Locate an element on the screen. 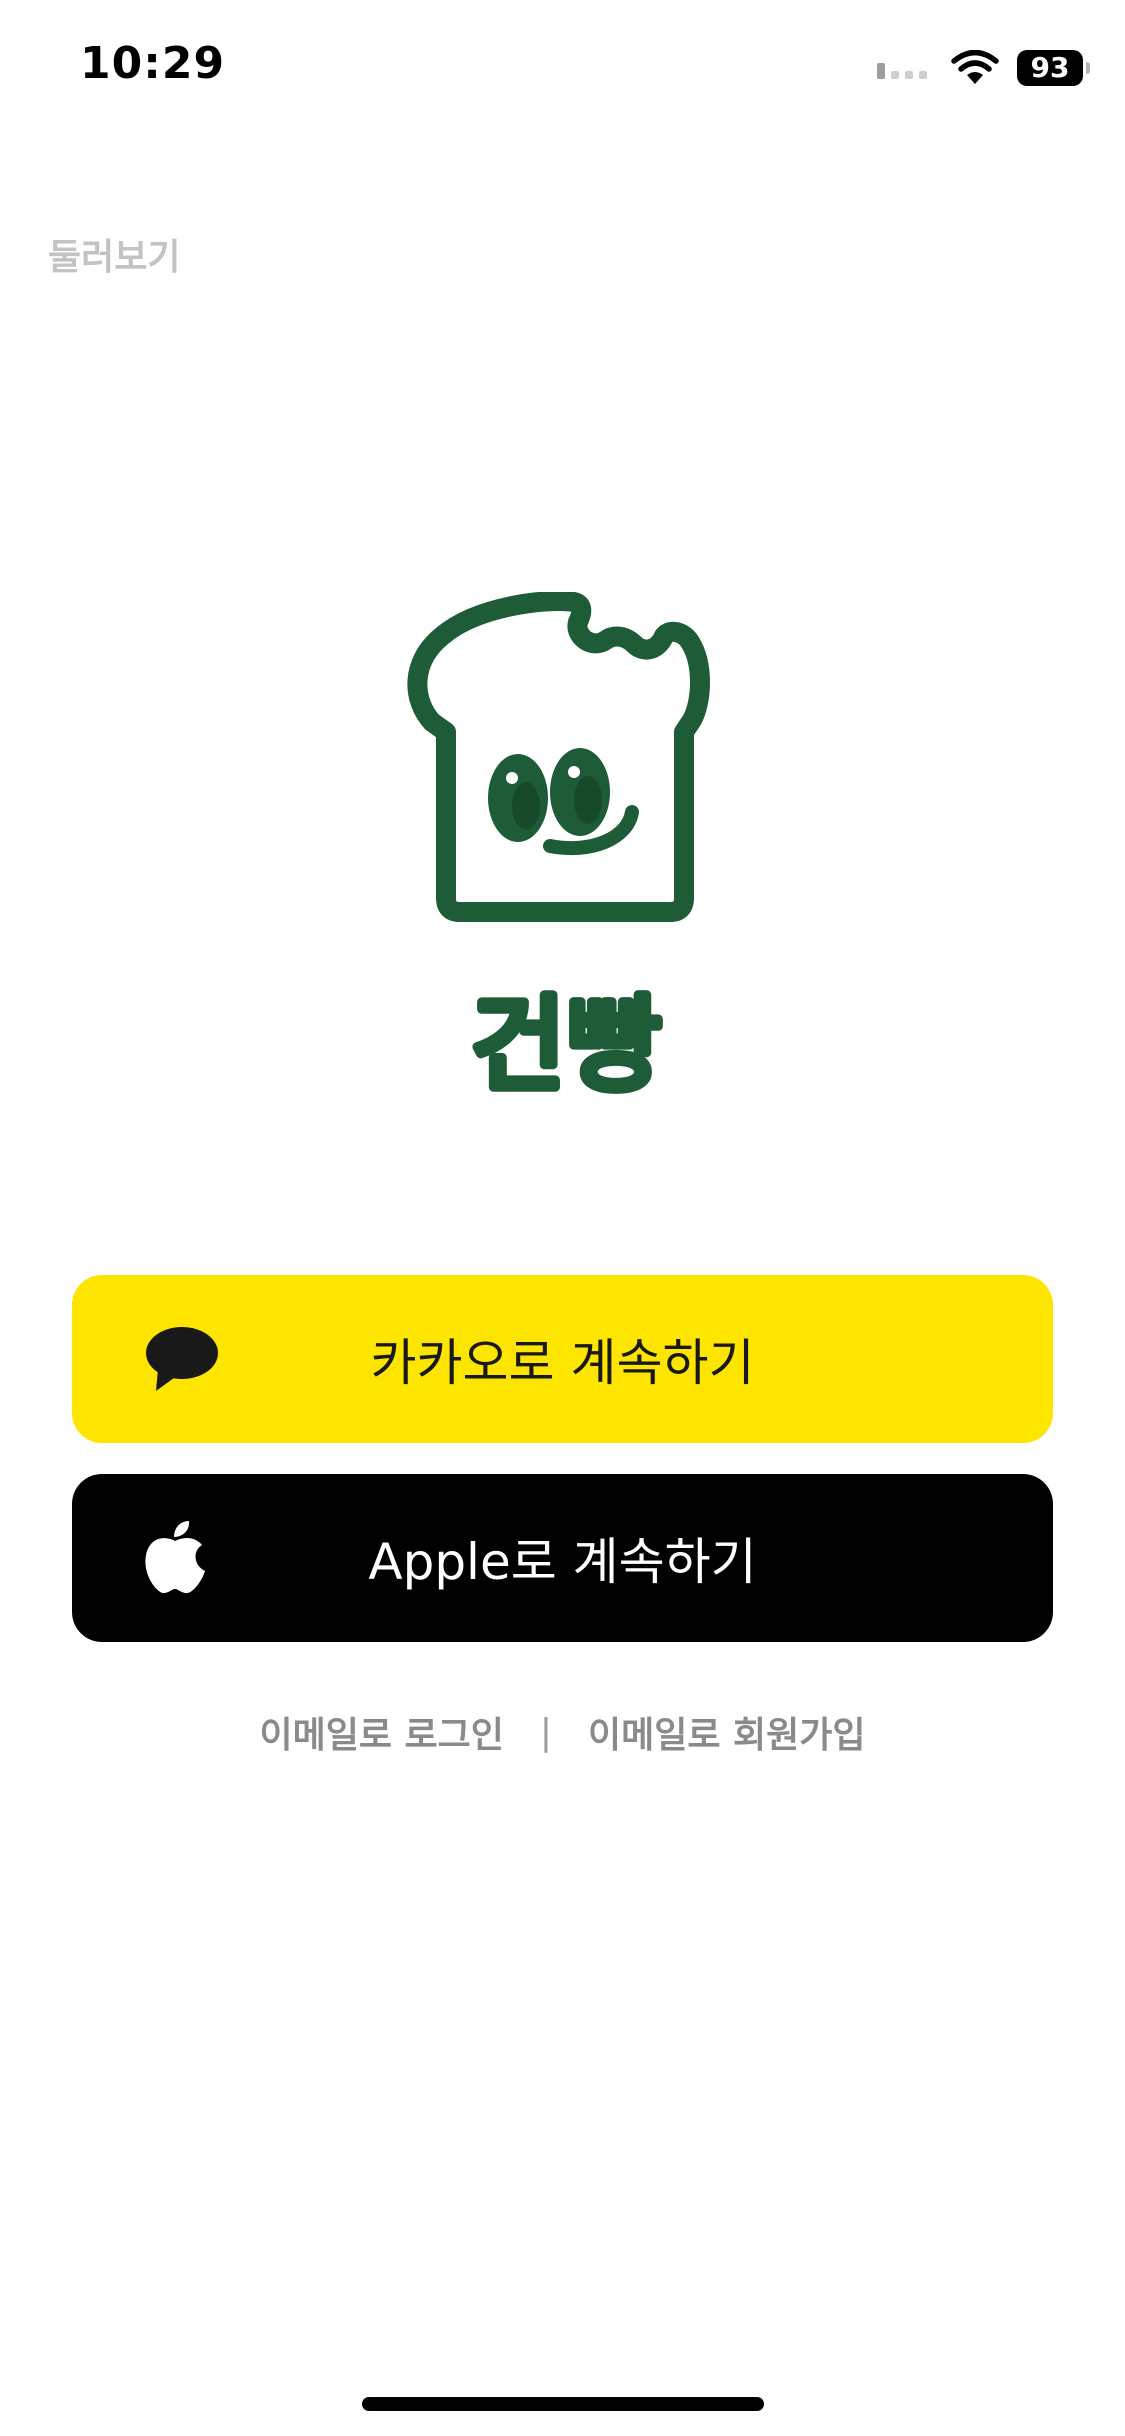 The height and width of the screenshot is (2436, 1125). status-icons: 93 is located at coordinates (983, 68).